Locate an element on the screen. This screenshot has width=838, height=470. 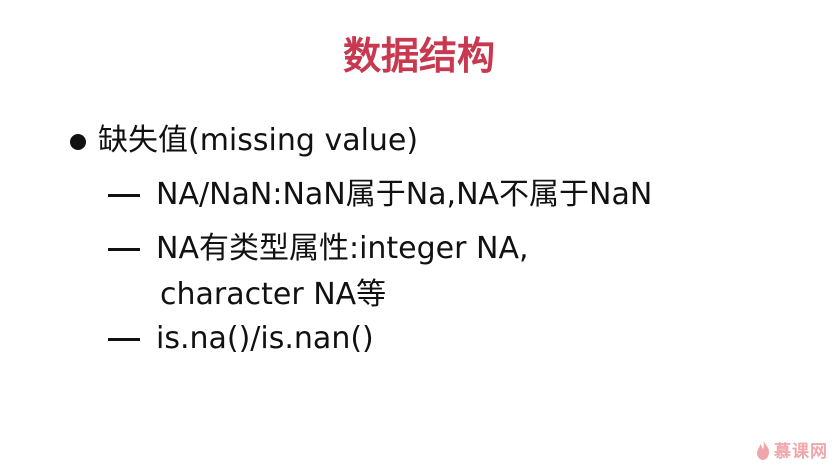
sub-item-is-na: is.na()/is.nan() is located at coordinates (241, 339).